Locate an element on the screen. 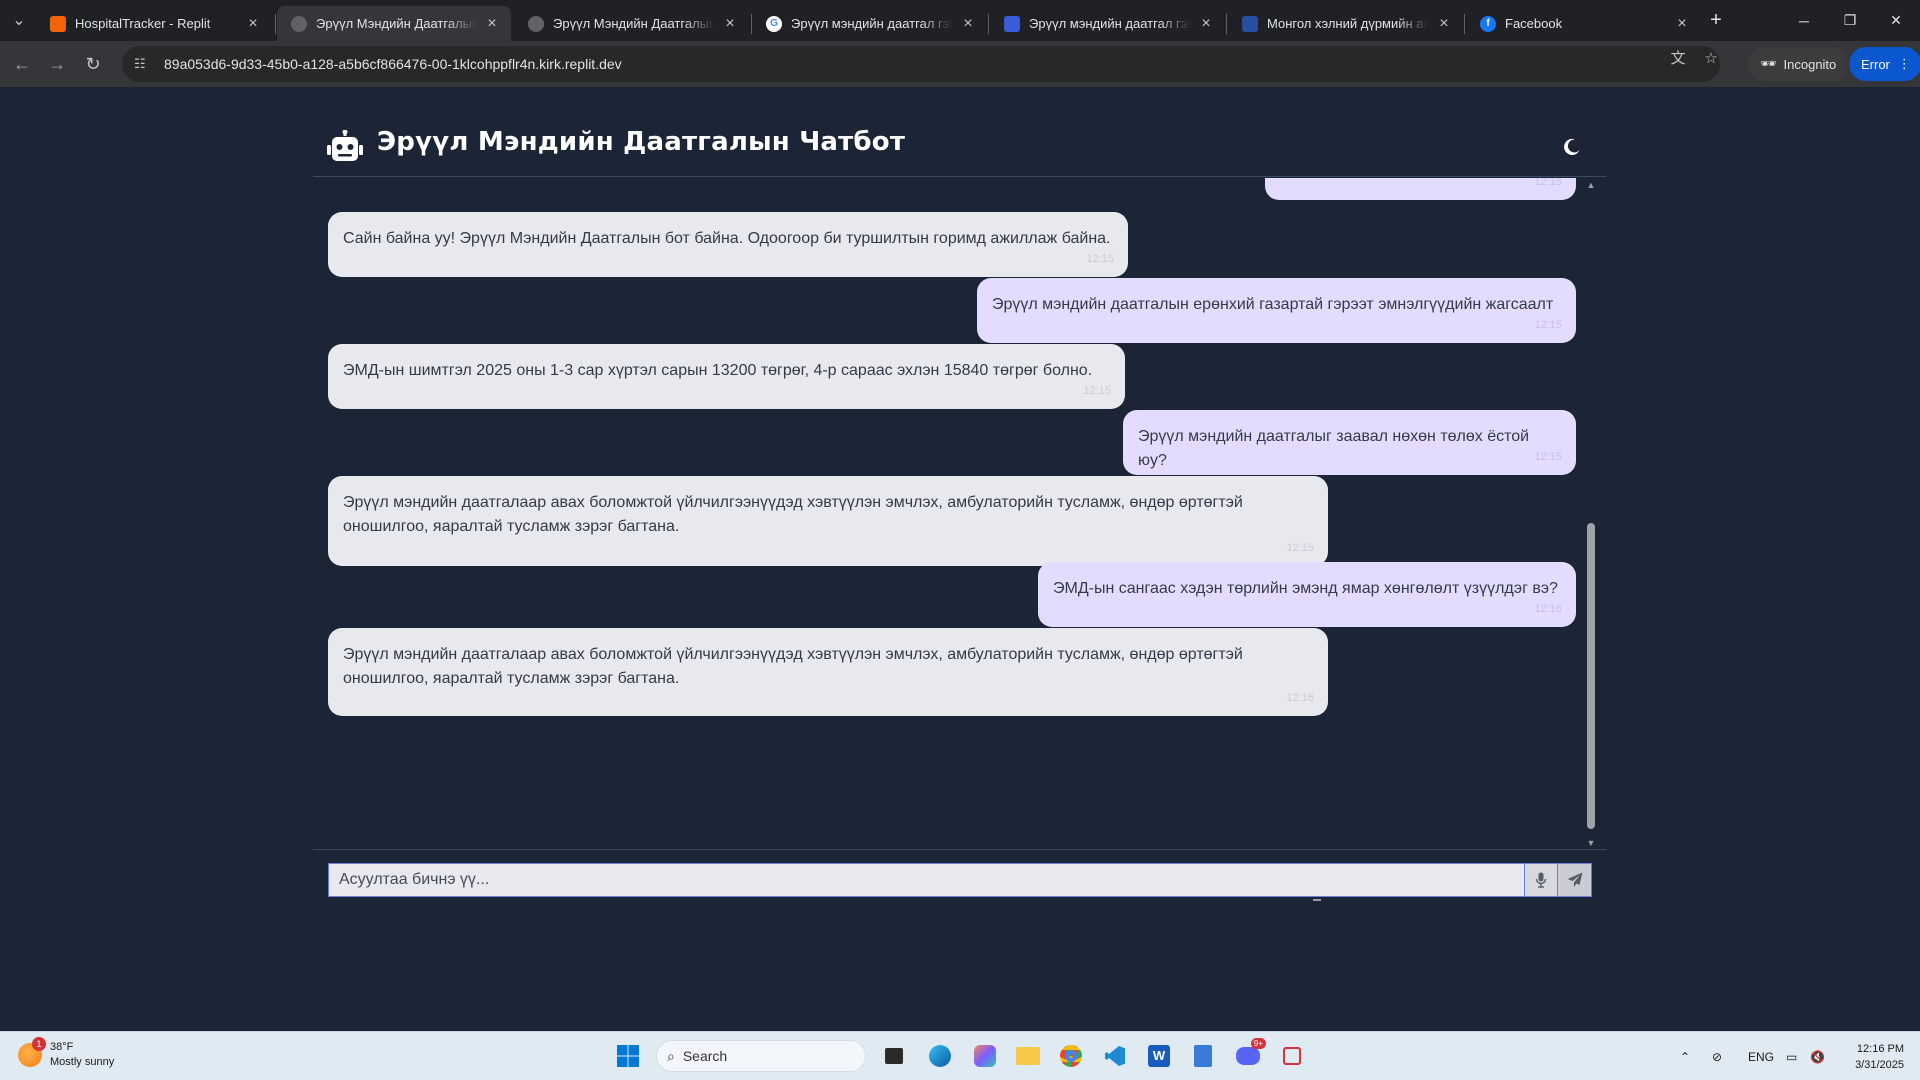  microphone-icon is located at coordinates (1541, 880).